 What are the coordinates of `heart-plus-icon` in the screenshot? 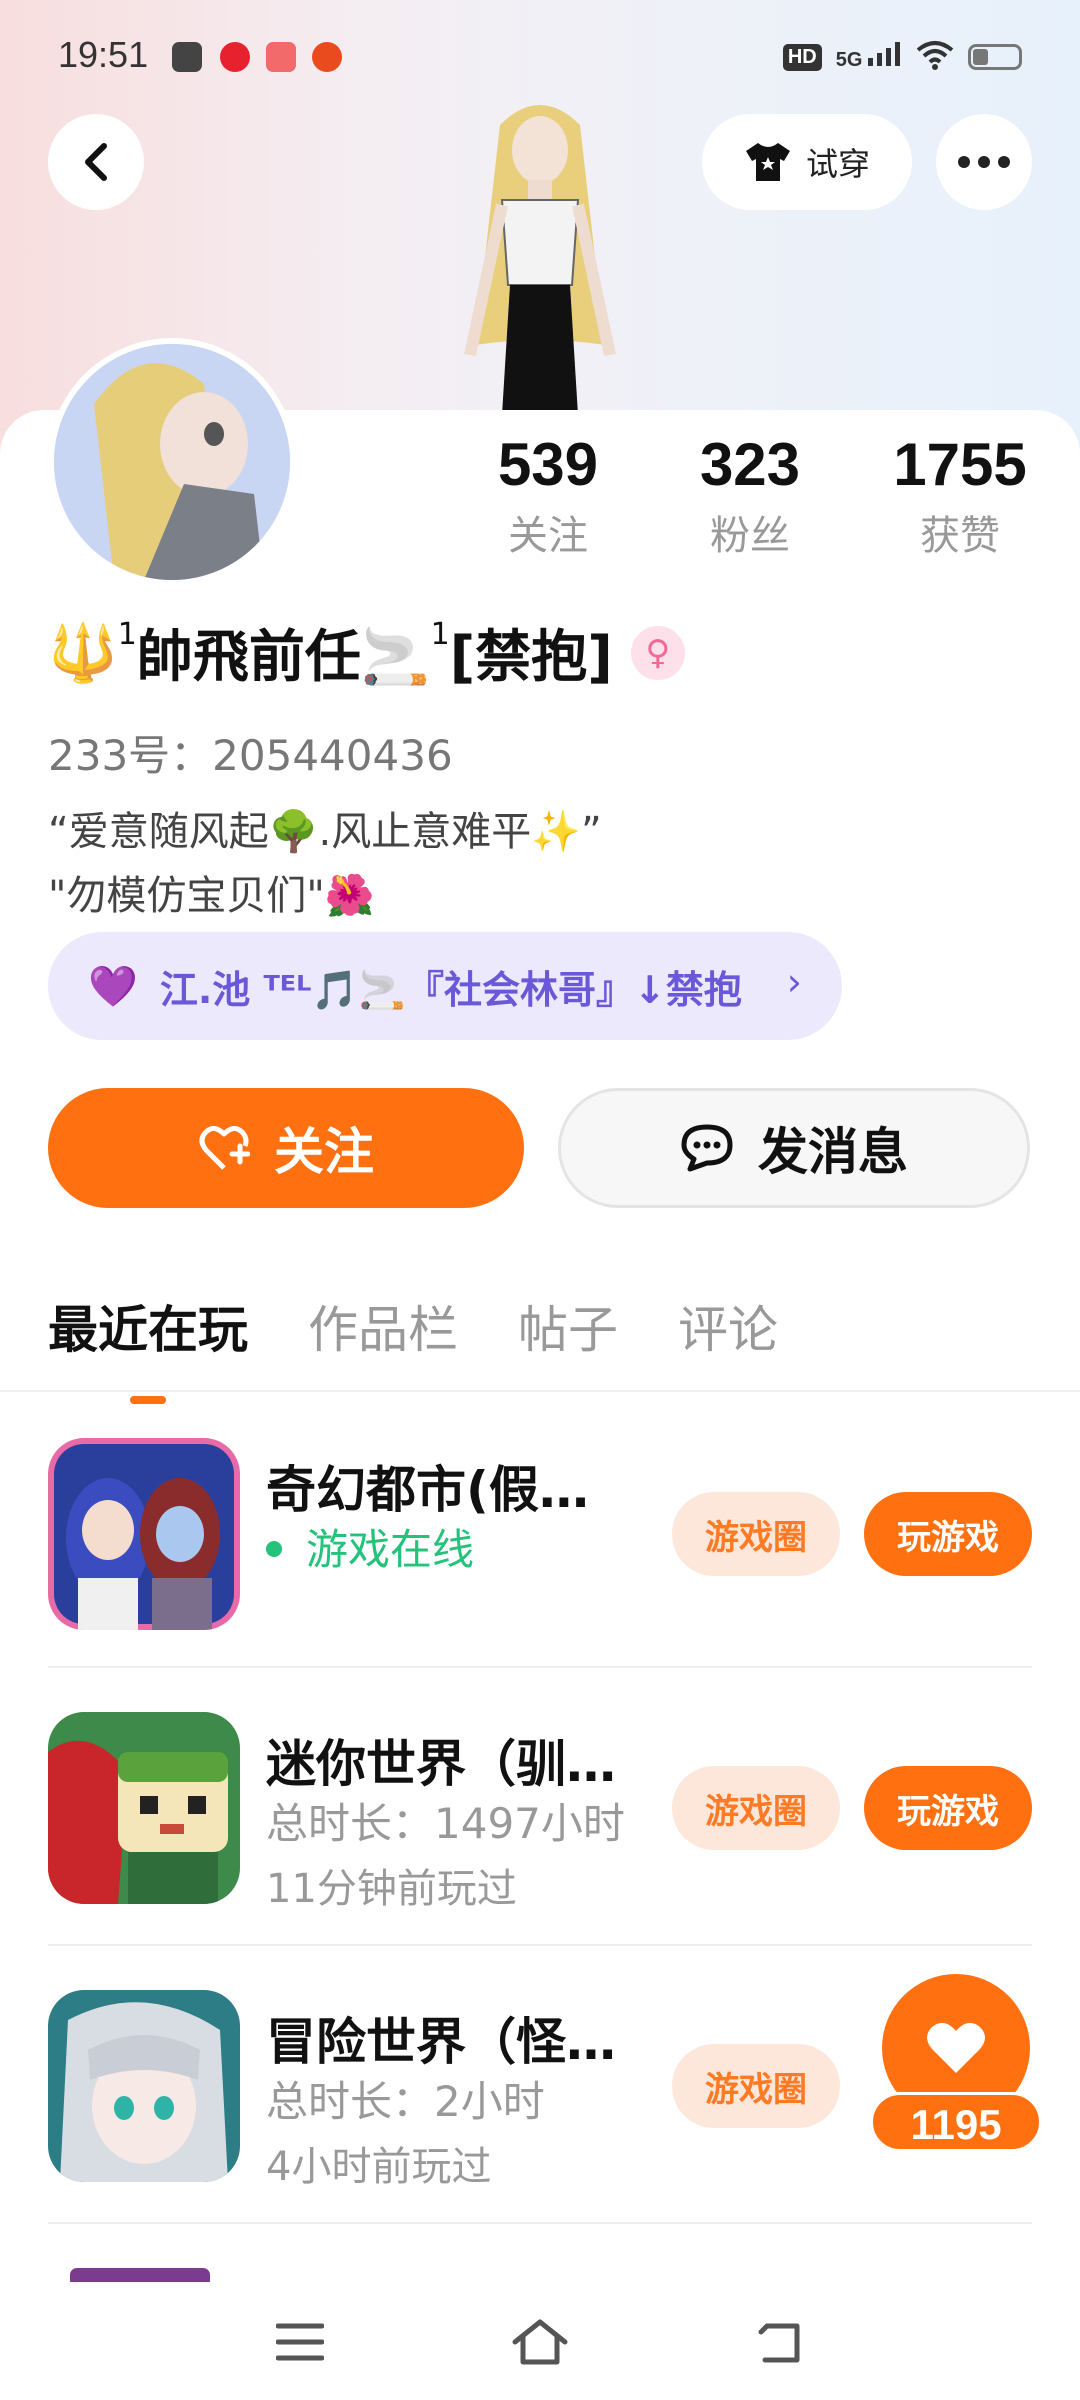 It's located at (224, 1148).